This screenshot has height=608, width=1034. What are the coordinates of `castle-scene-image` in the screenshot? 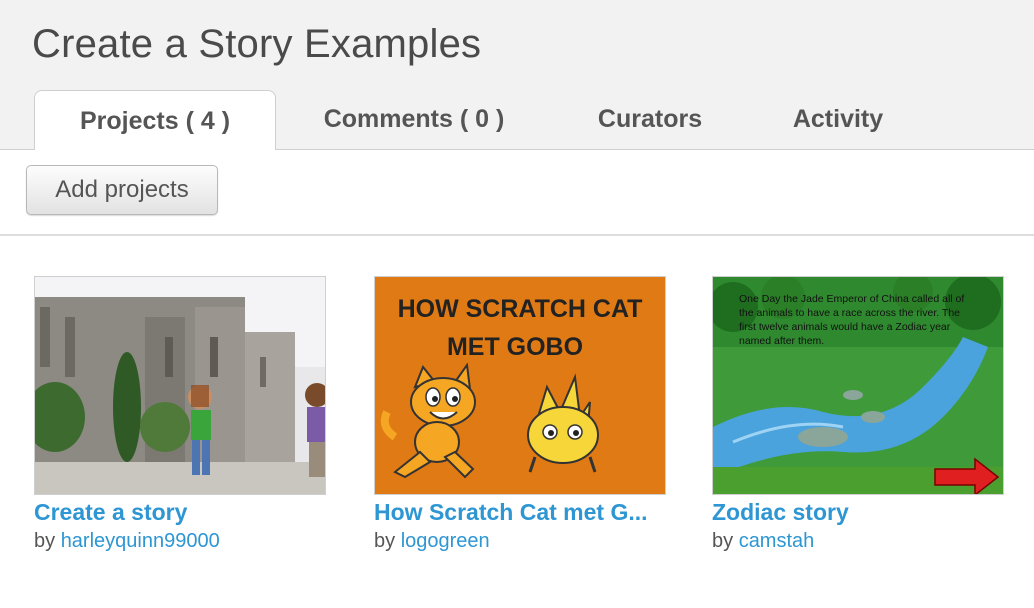 It's located at (180, 385).